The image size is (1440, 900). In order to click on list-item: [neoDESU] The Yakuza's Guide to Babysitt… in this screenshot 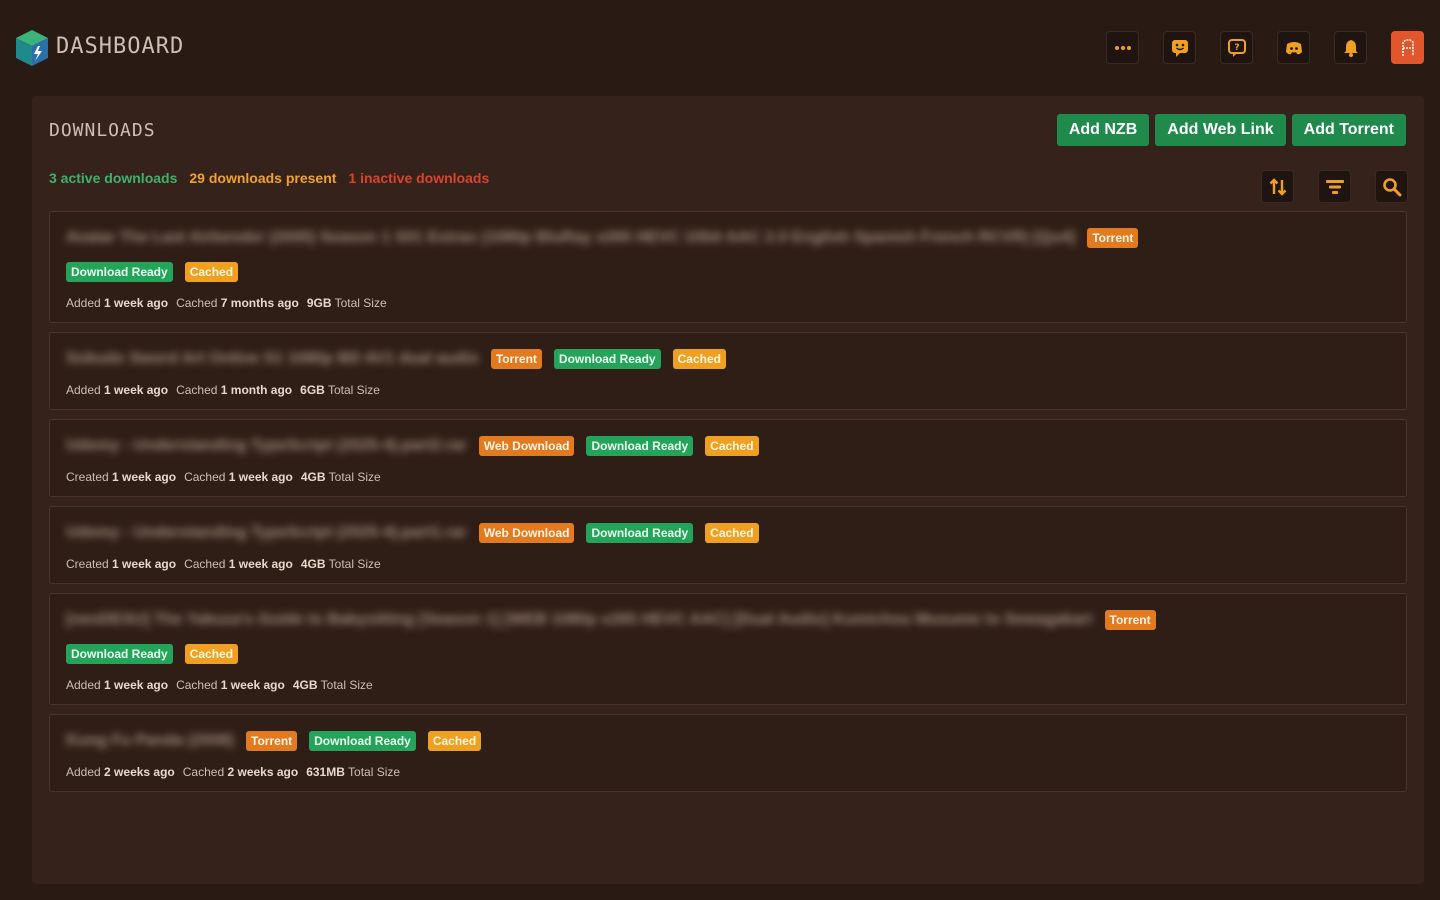, I will do `click(728, 649)`.